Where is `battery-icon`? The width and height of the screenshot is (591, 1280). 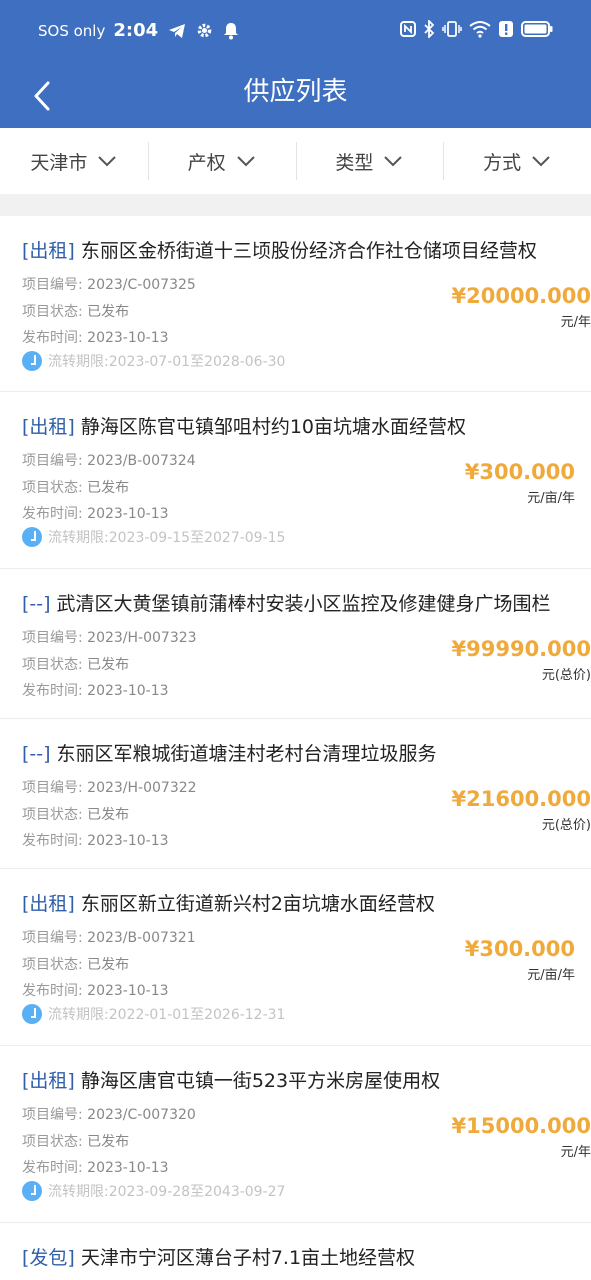
battery-icon is located at coordinates (537, 29).